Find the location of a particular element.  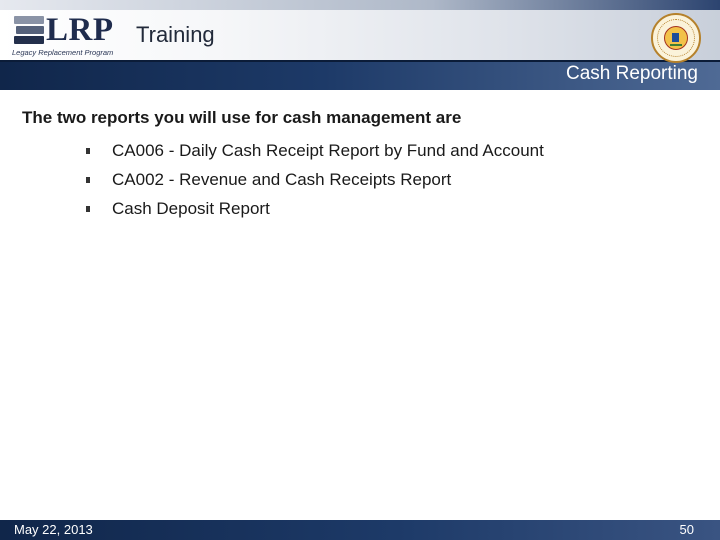

lrp-logo: LRP Legacy Replacement Program is located at coordinates (69, 35).